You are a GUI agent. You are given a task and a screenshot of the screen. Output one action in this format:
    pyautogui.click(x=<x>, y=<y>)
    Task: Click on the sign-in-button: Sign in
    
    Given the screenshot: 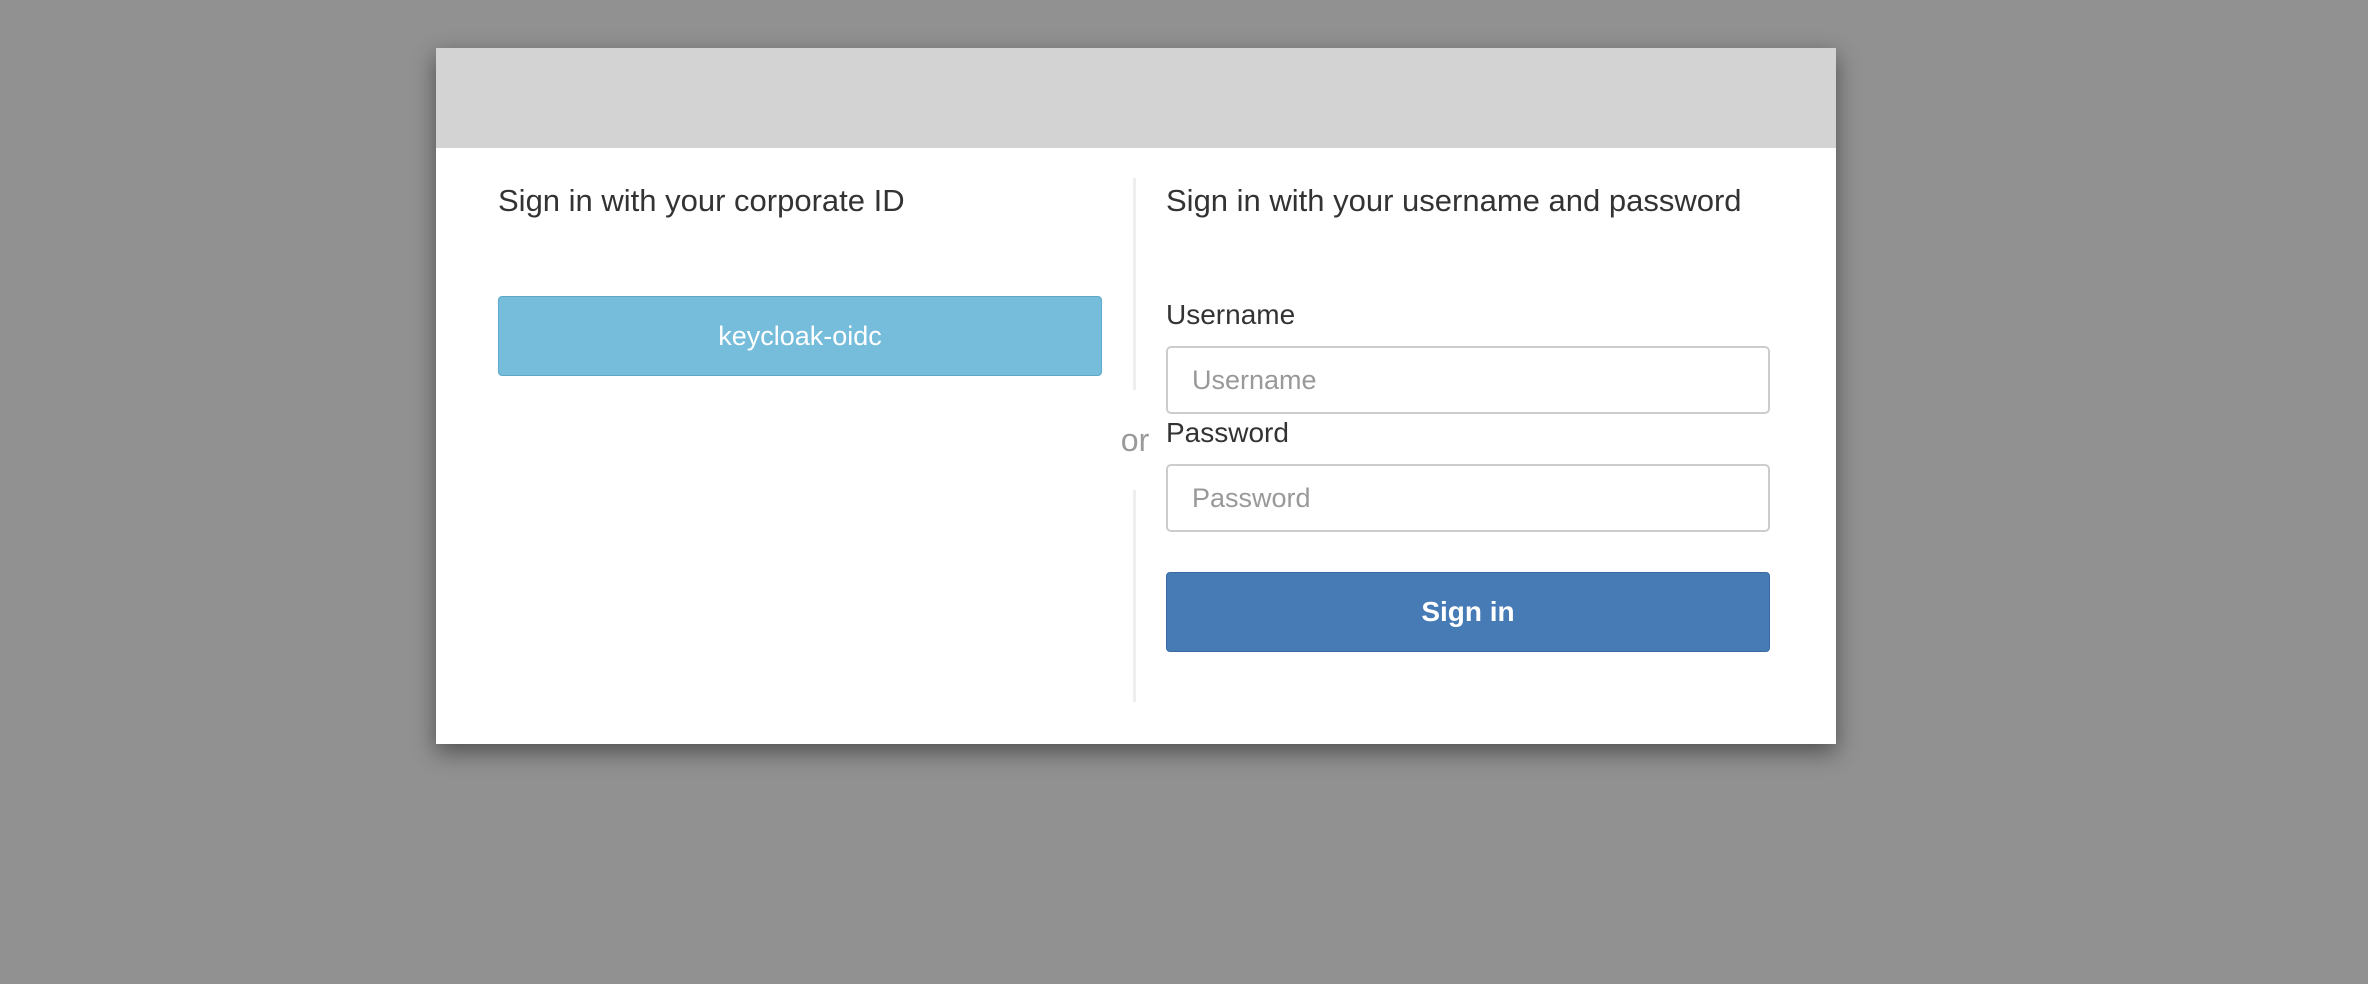 What is the action you would take?
    pyautogui.click(x=1468, y=612)
    